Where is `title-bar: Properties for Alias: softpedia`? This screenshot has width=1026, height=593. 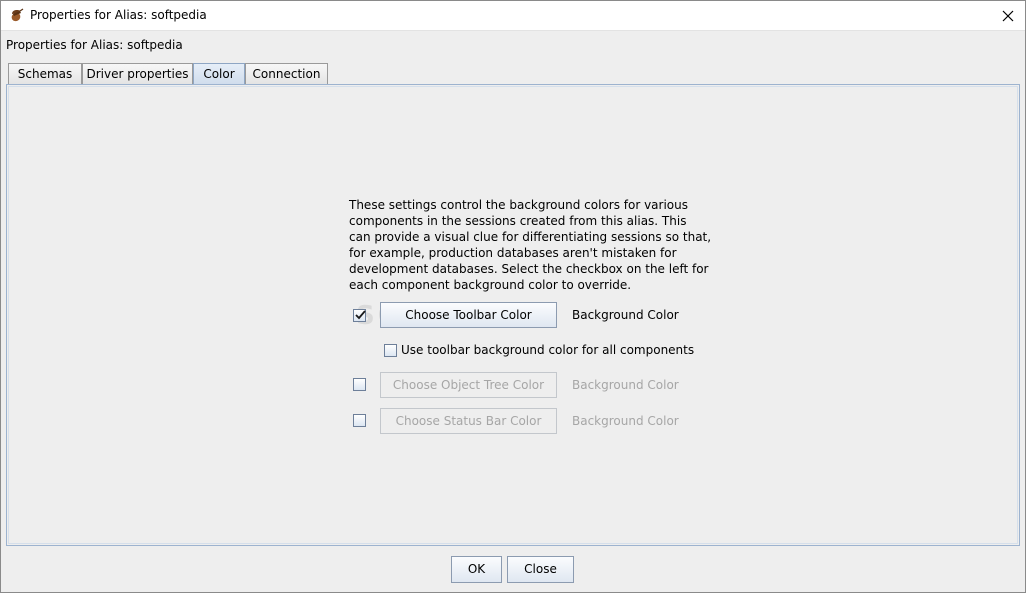
title-bar: Properties for Alias: softpedia is located at coordinates (513, 15).